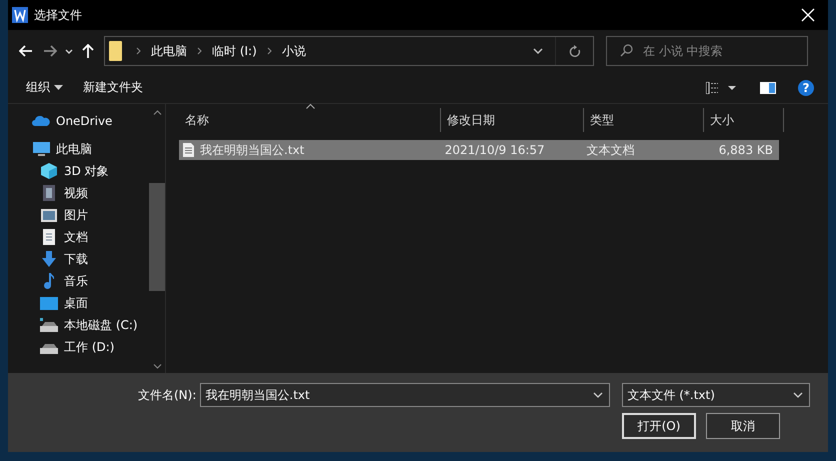 This screenshot has width=836, height=461. I want to click on cube-icon, so click(49, 171).